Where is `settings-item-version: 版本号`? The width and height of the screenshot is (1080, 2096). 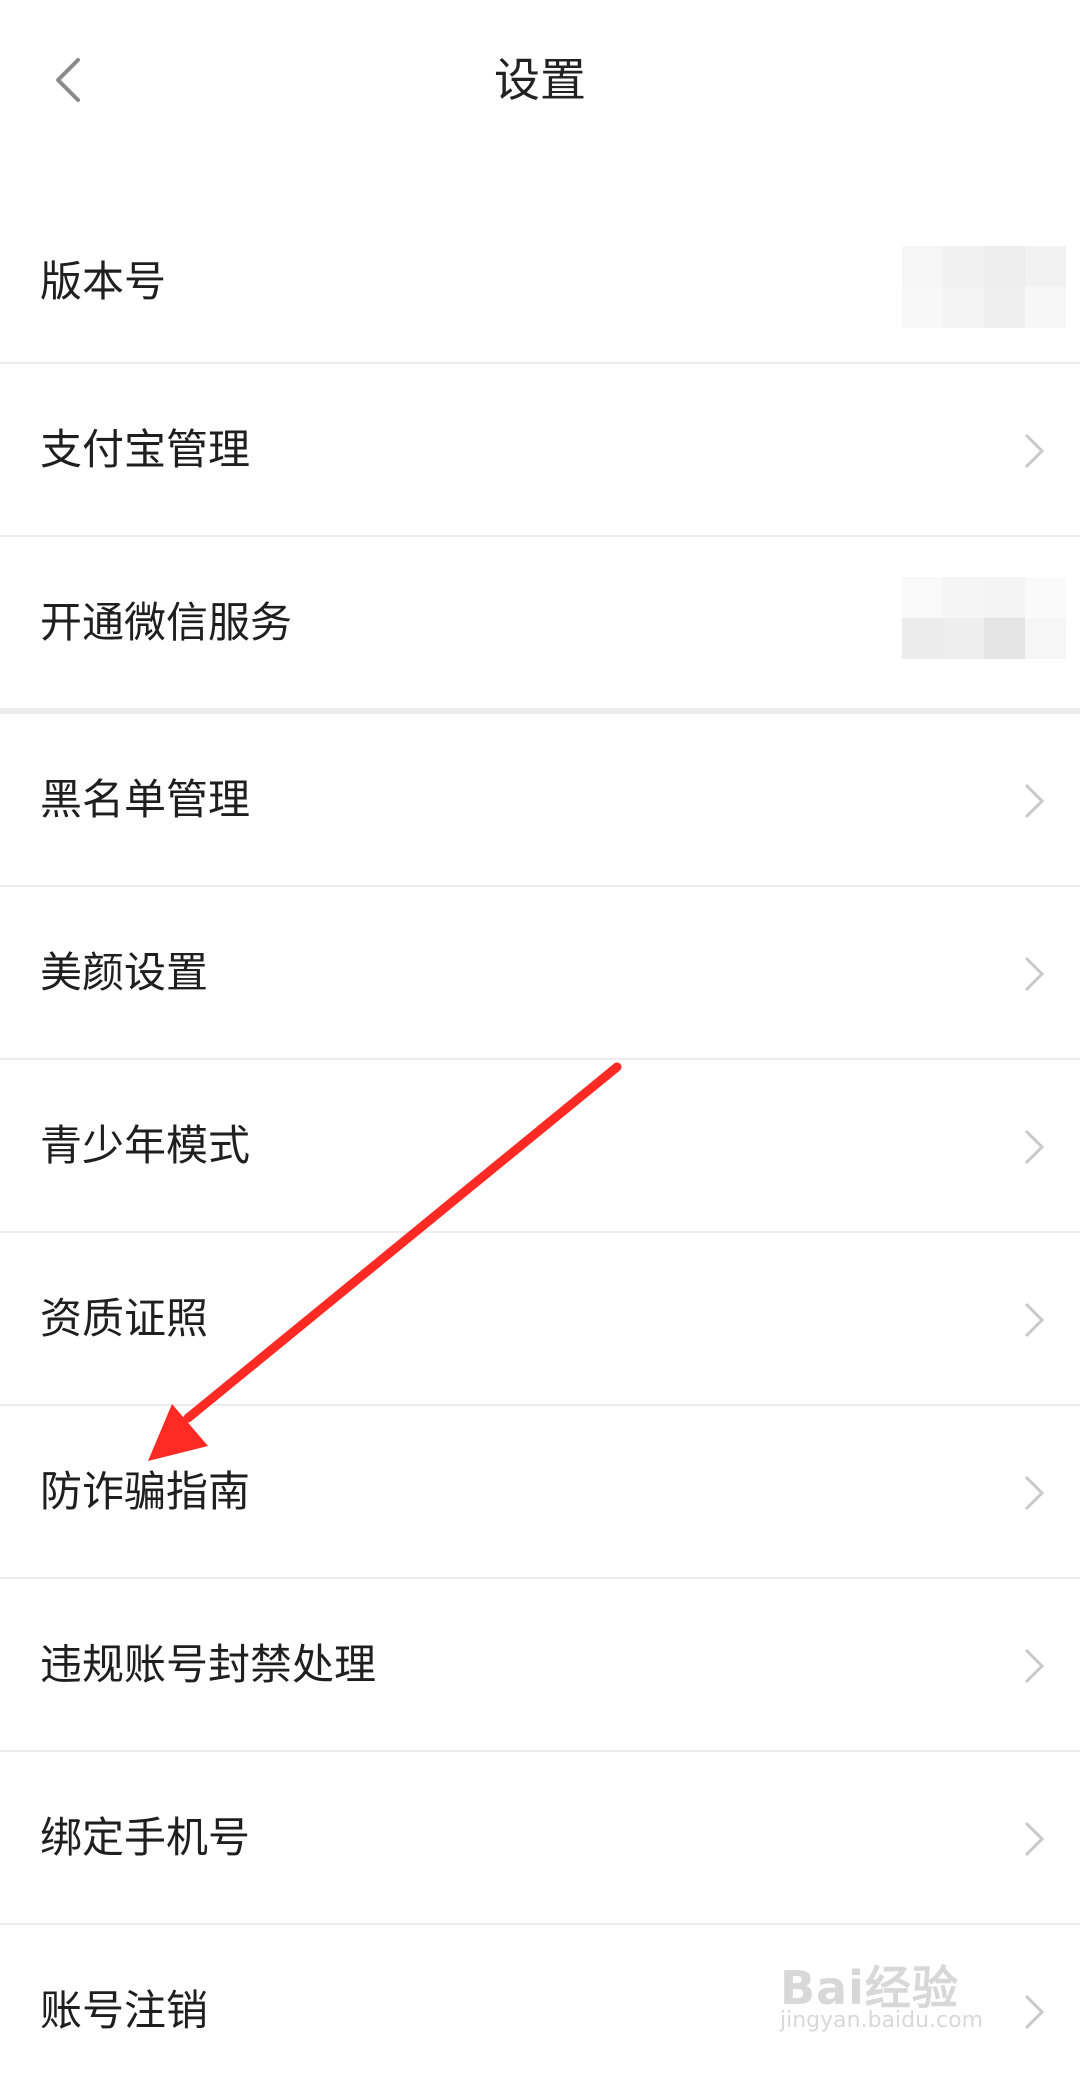 settings-item-version: 版本号 is located at coordinates (540, 263).